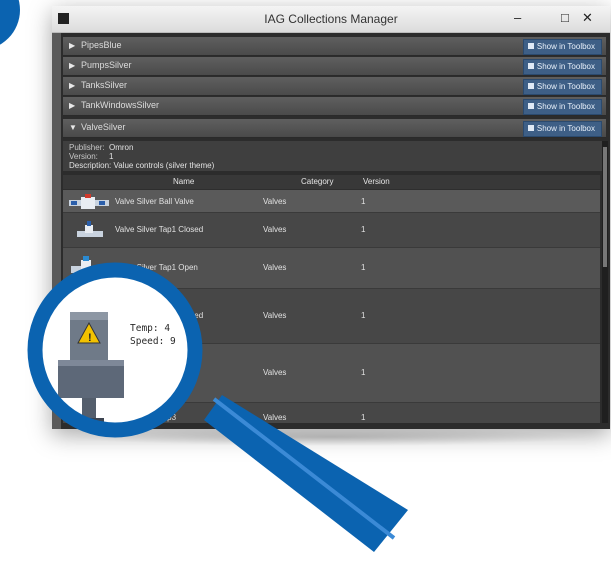  Describe the element at coordinates (605, 207) in the screenshot. I see `scrollbar-thumb` at that location.